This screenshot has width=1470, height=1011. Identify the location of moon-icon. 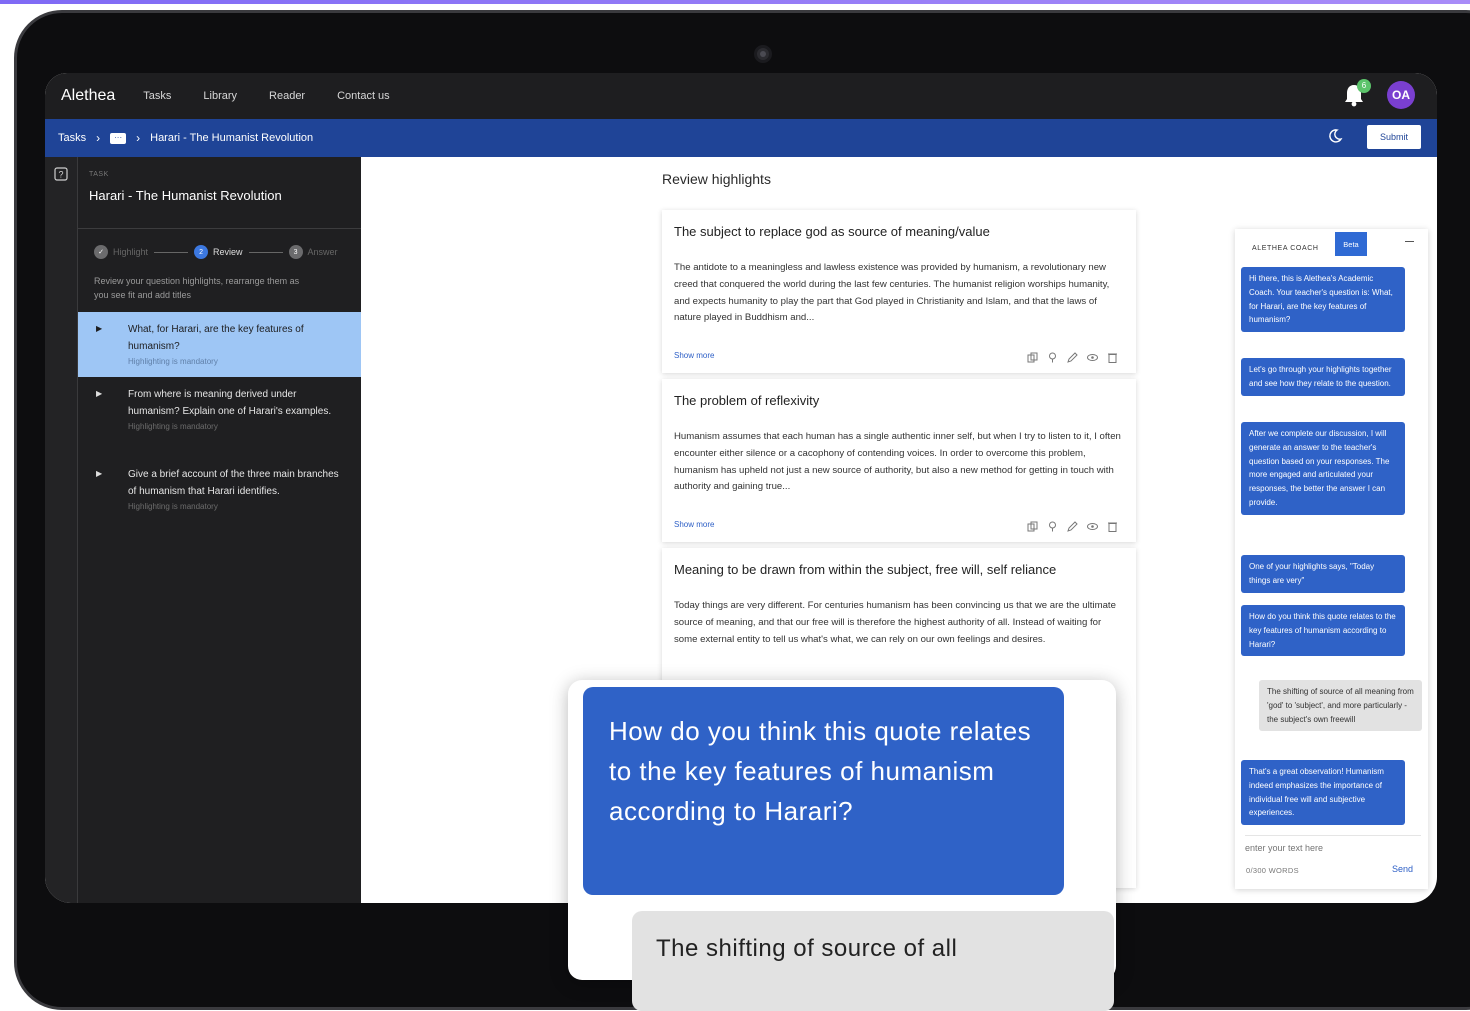
(1336, 136).